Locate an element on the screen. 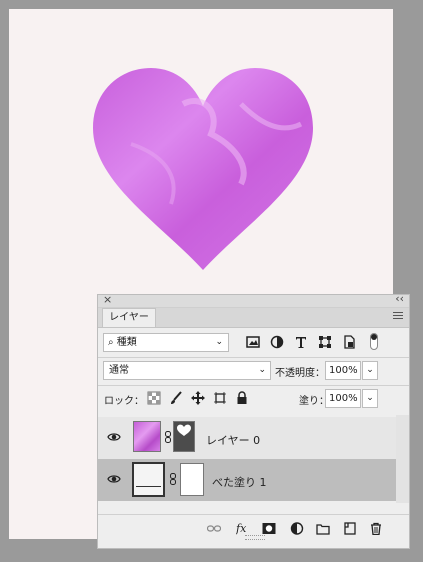  lock-artboard-icon is located at coordinates (220, 398).